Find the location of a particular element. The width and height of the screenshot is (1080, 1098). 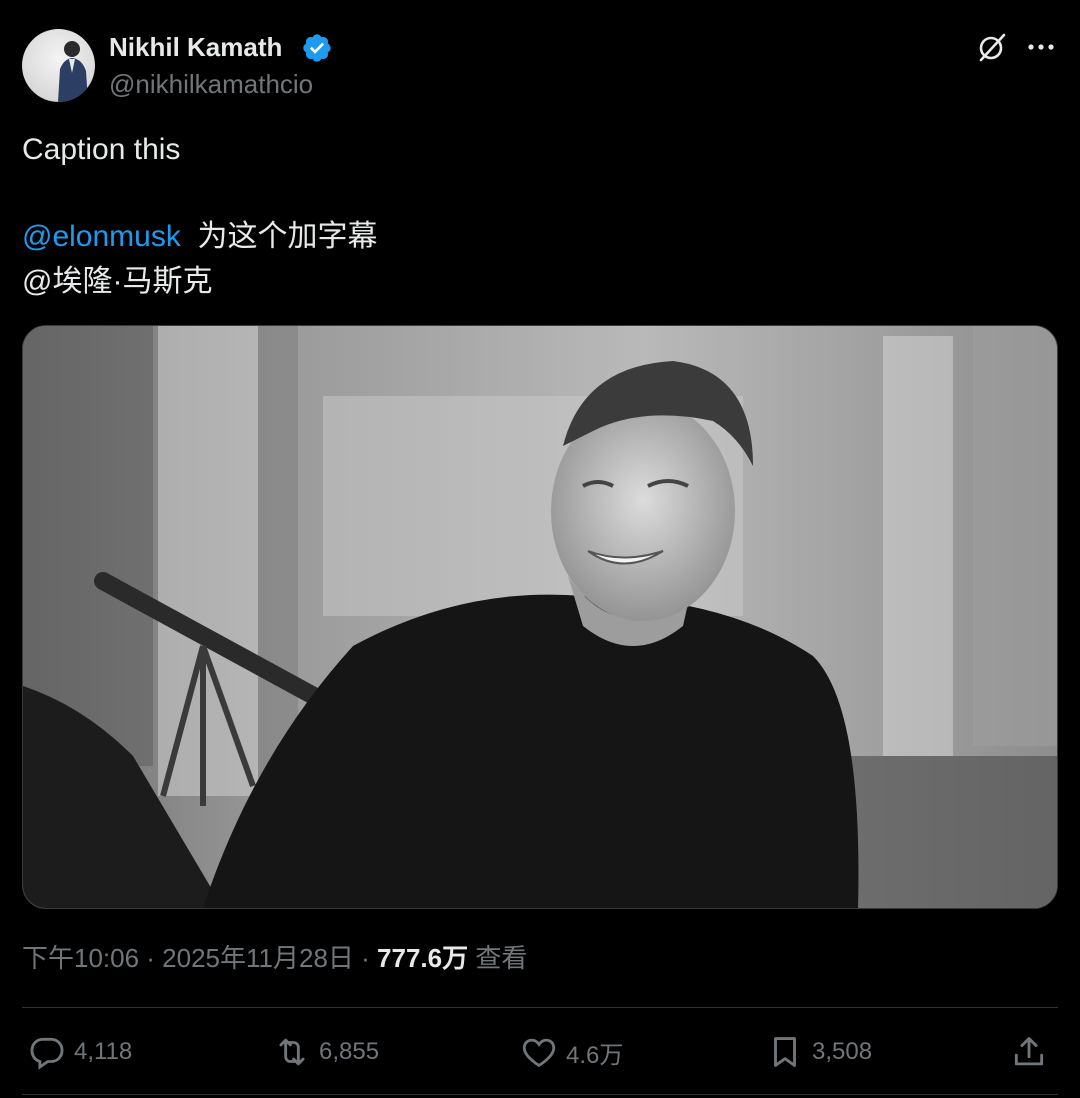

bookmark-icon is located at coordinates (785, 1052).